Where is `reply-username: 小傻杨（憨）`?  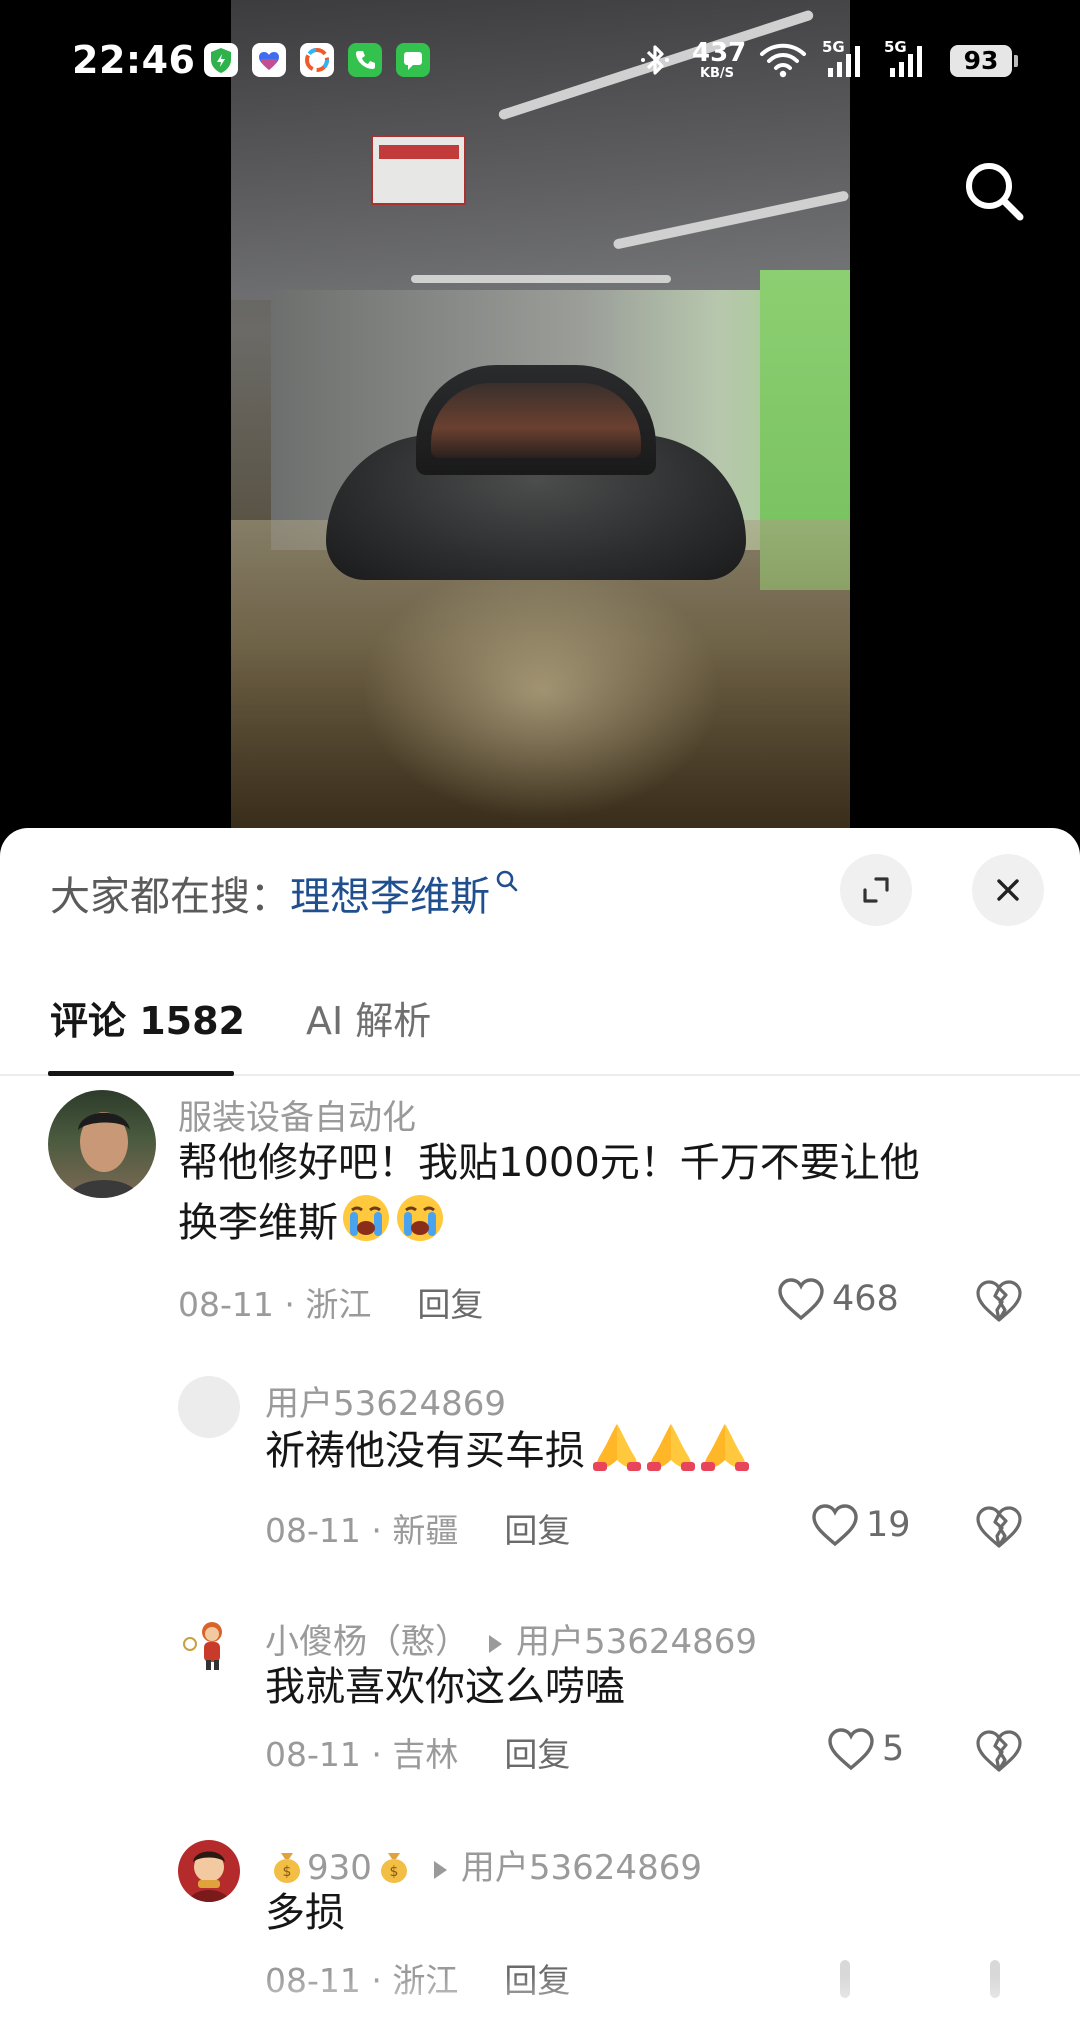
reply-username: 小傻杨（憨） is located at coordinates (367, 1642).